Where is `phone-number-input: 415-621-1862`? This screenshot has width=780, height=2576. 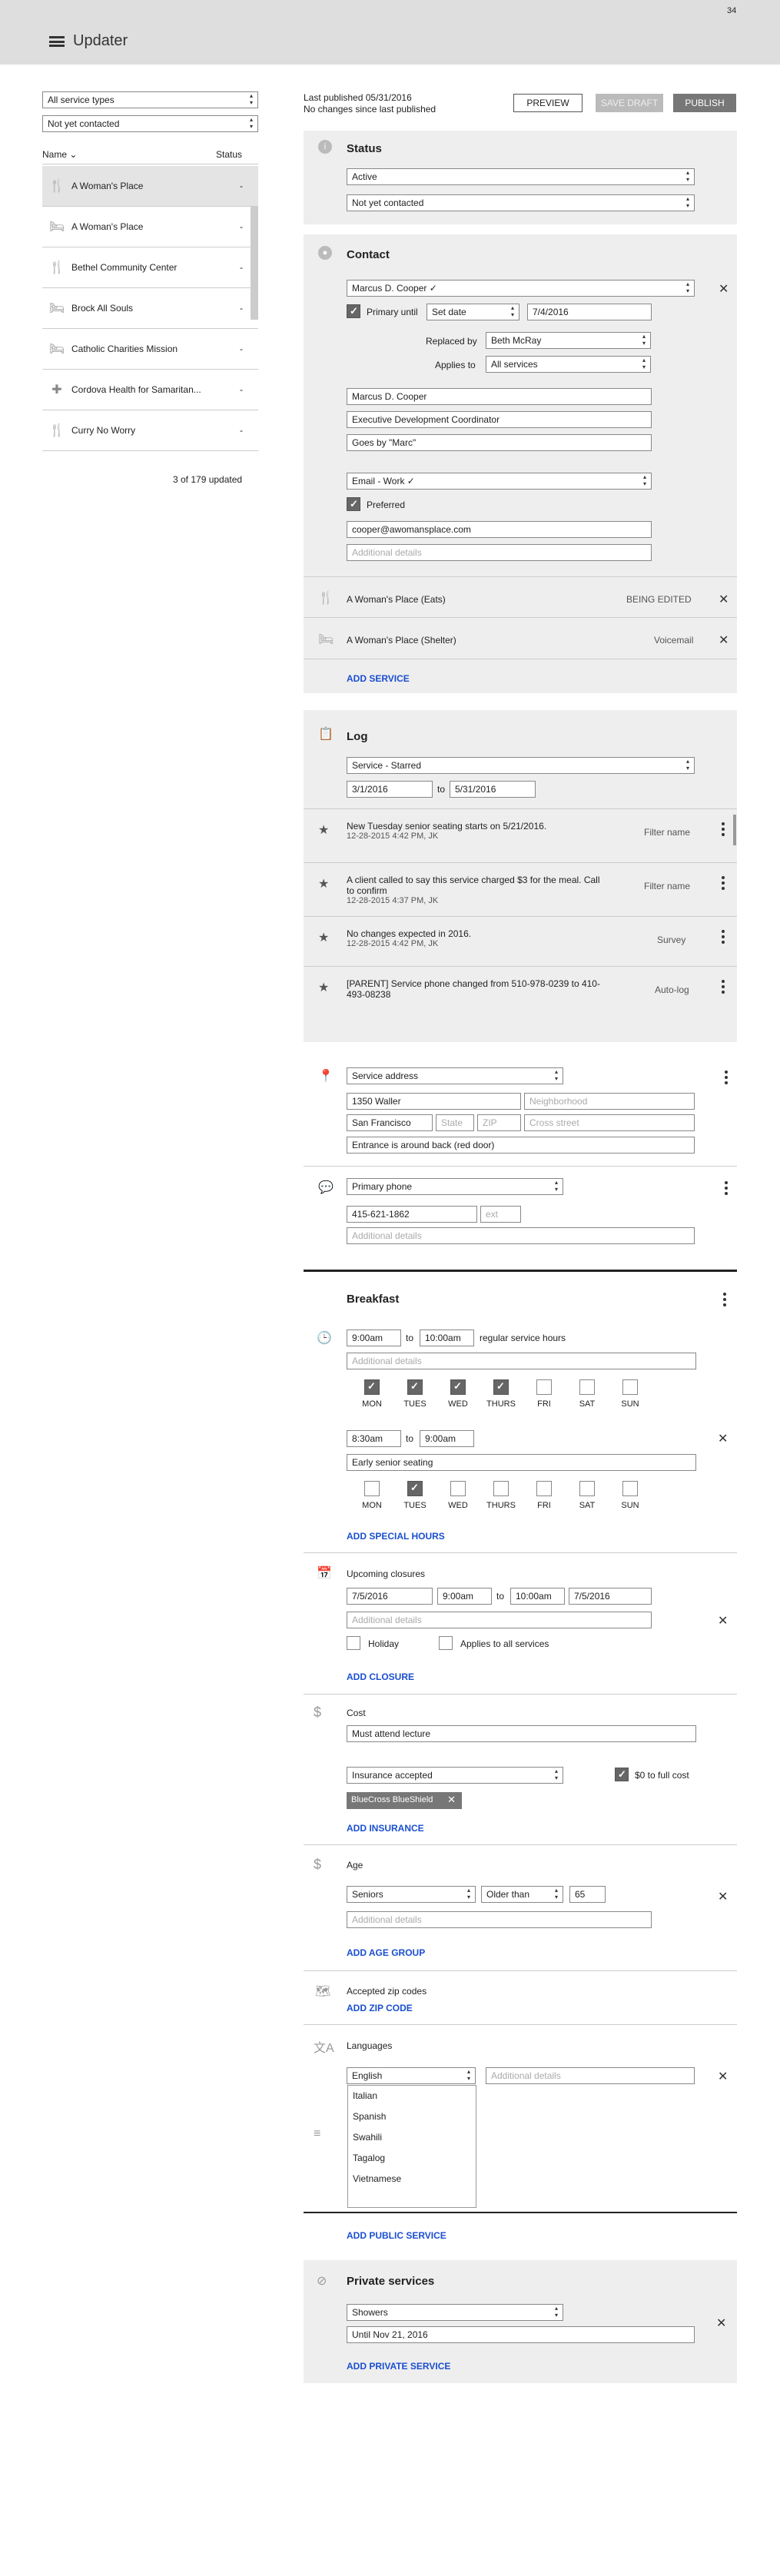 phone-number-input: 415-621-1862 is located at coordinates (412, 1214).